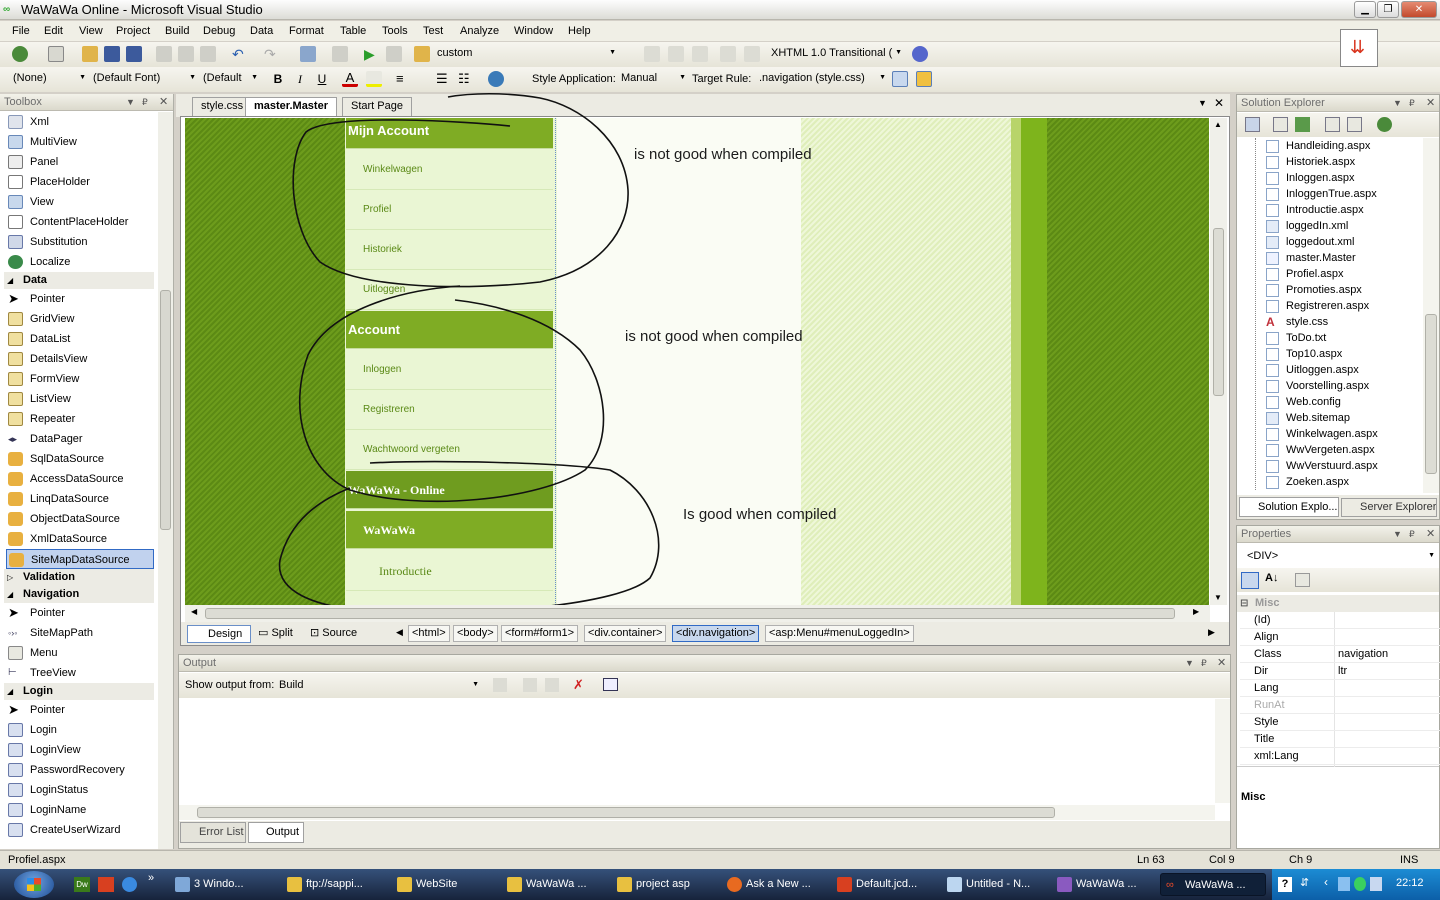  I want to click on scroll-left-icon: ◀, so click(194, 611).